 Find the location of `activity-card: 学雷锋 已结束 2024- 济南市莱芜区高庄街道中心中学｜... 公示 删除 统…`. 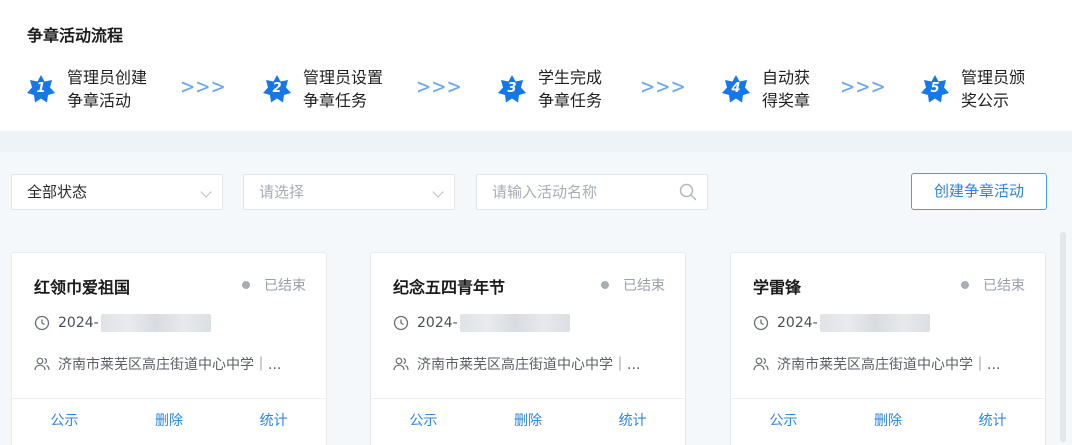

activity-card: 学雷锋 已结束 2024- 济南市莱芜区高庄街道中心中学｜... 公示 删除 统… is located at coordinates (888, 348).